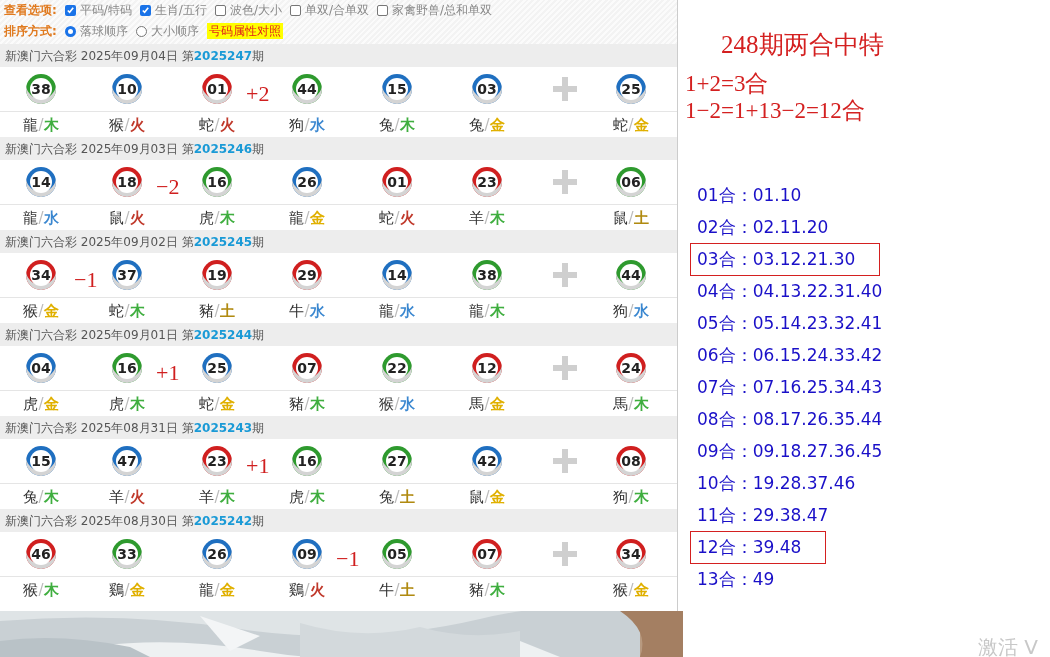 This screenshot has width=1050, height=657. Describe the element at coordinates (749, 195) in the screenshot. I see `sum-group-line: 01合：01.10` at that location.